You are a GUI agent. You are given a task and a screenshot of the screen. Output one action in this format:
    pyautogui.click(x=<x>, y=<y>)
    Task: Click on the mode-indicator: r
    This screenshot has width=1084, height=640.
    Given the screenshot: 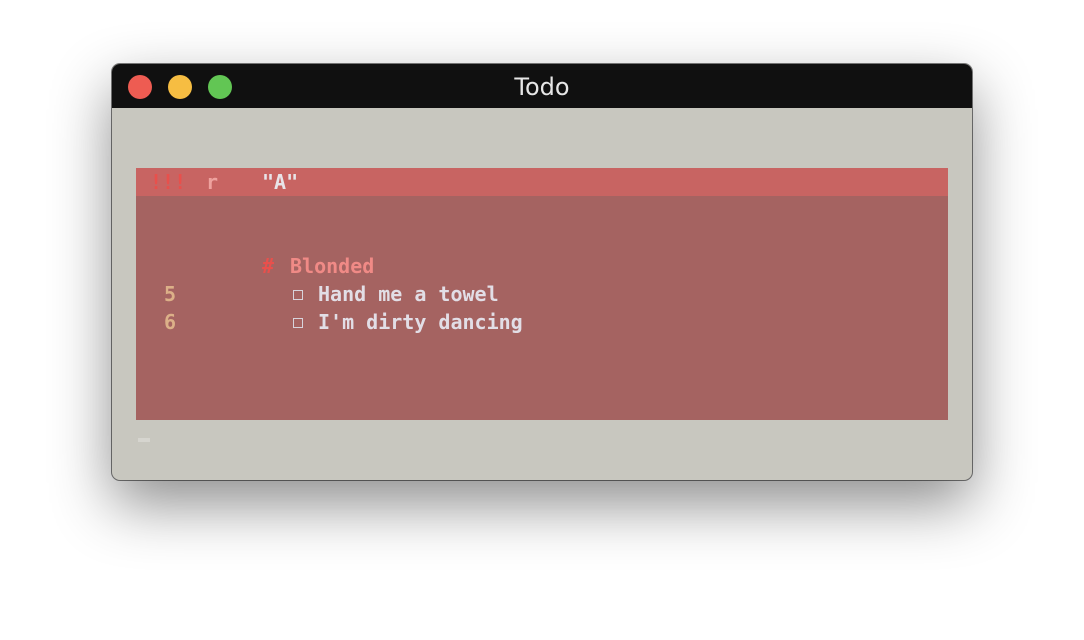 What is the action you would take?
    pyautogui.click(x=212, y=182)
    